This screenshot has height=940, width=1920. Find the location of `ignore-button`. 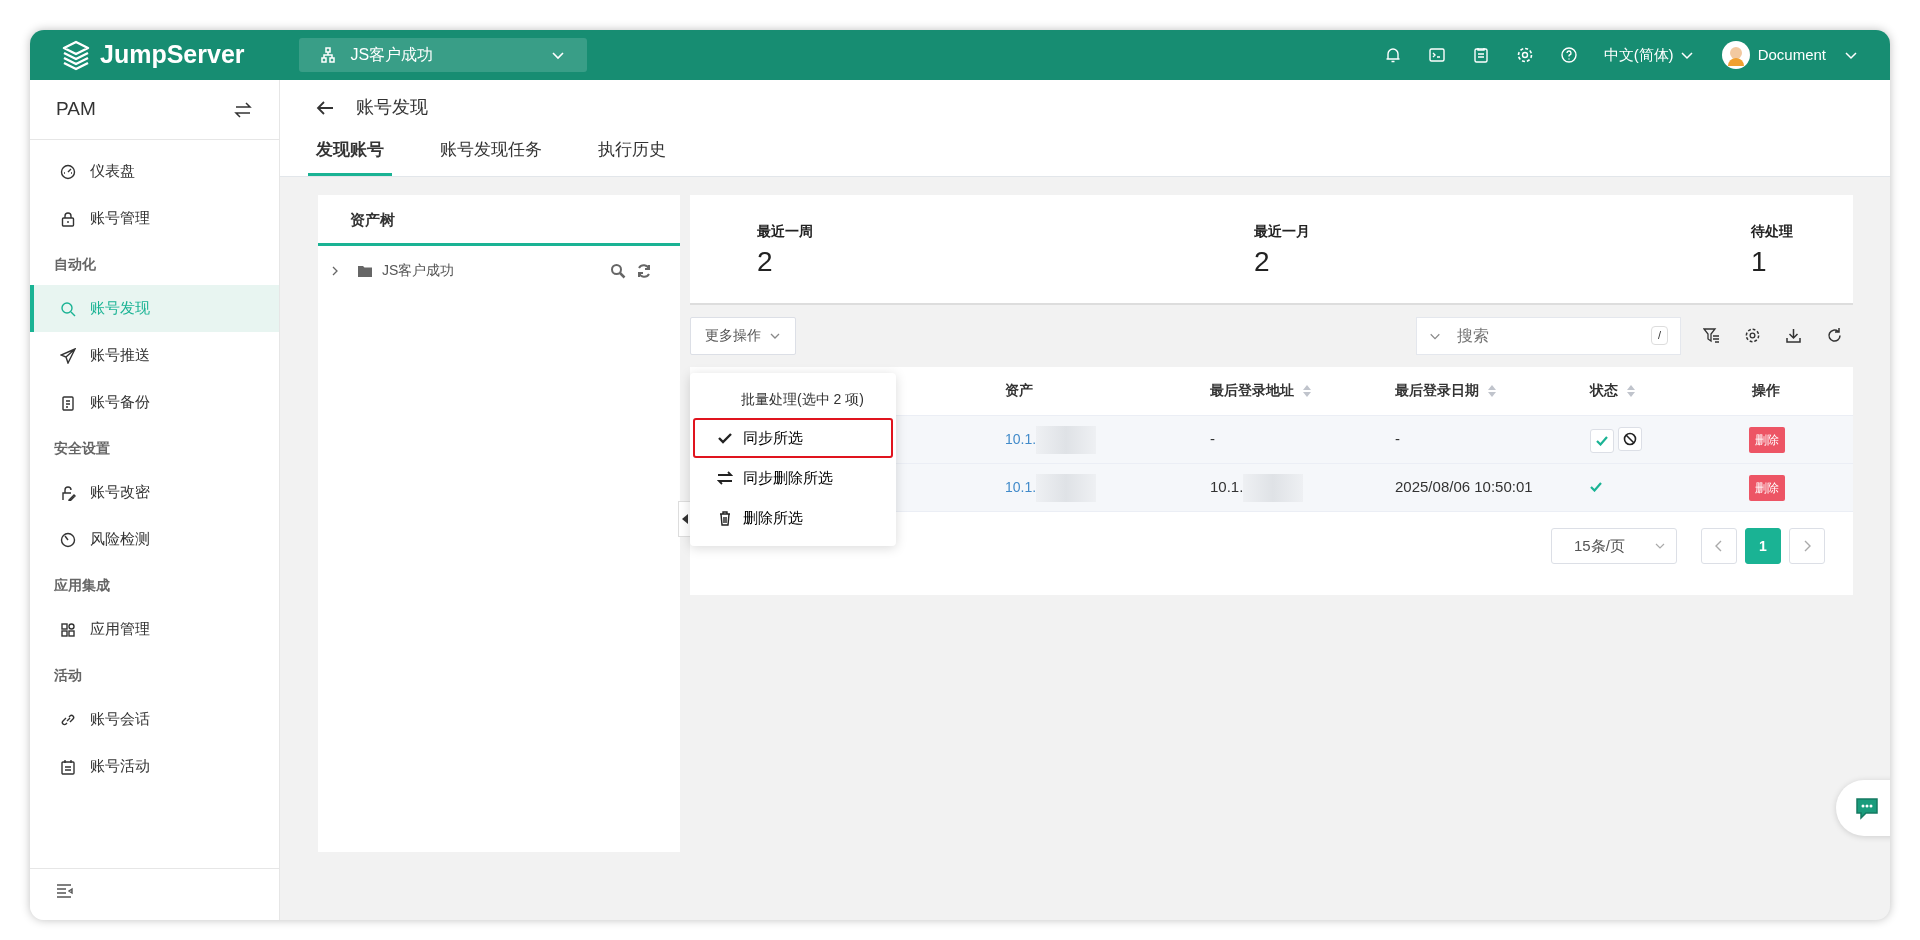

ignore-button is located at coordinates (1630, 438).